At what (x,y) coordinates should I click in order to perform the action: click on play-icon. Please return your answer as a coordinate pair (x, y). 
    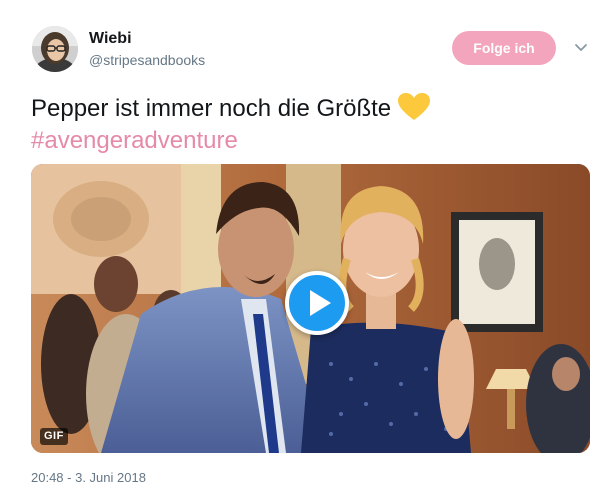
    Looking at the image, I should click on (320, 303).